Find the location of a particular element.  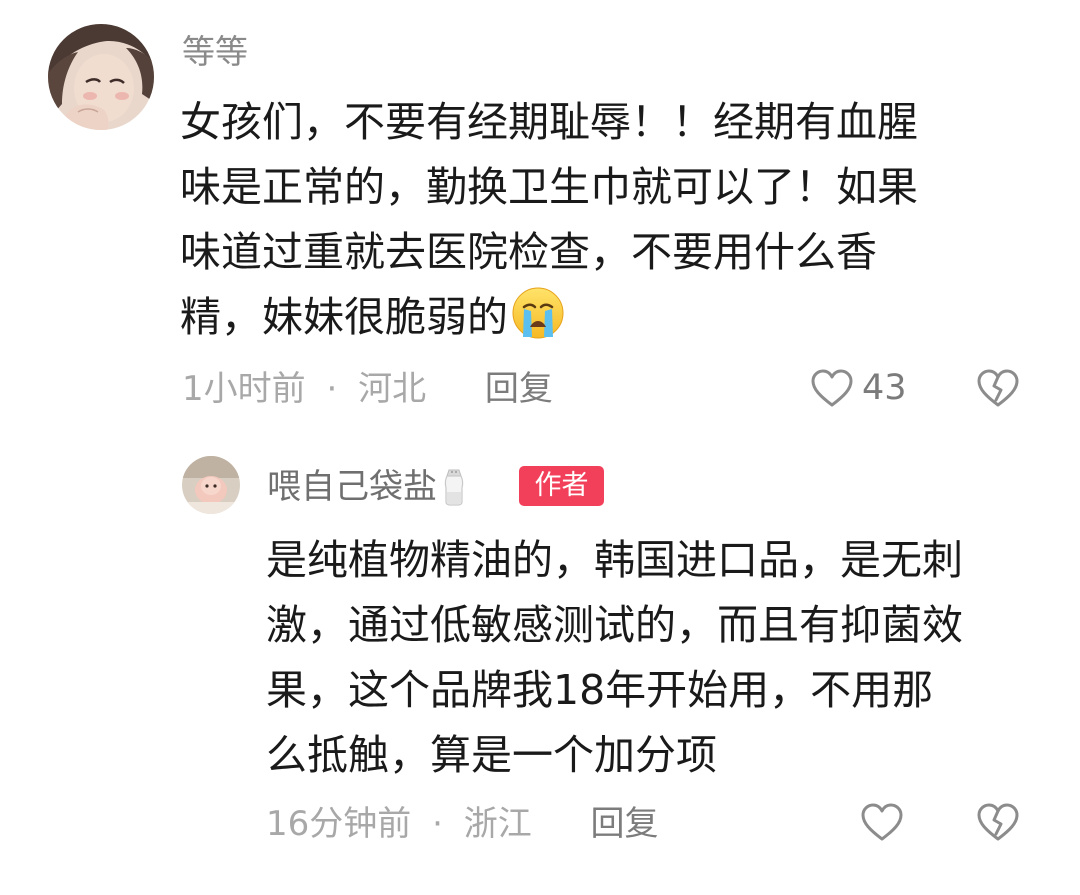

comment-meta: 16分钟前 · 浙江 回复 is located at coordinates (462, 824).